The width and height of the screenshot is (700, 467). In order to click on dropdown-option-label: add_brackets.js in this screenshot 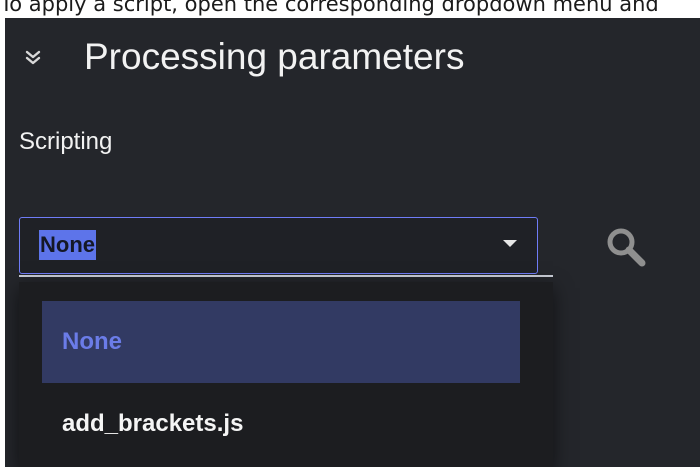, I will do `click(153, 423)`.